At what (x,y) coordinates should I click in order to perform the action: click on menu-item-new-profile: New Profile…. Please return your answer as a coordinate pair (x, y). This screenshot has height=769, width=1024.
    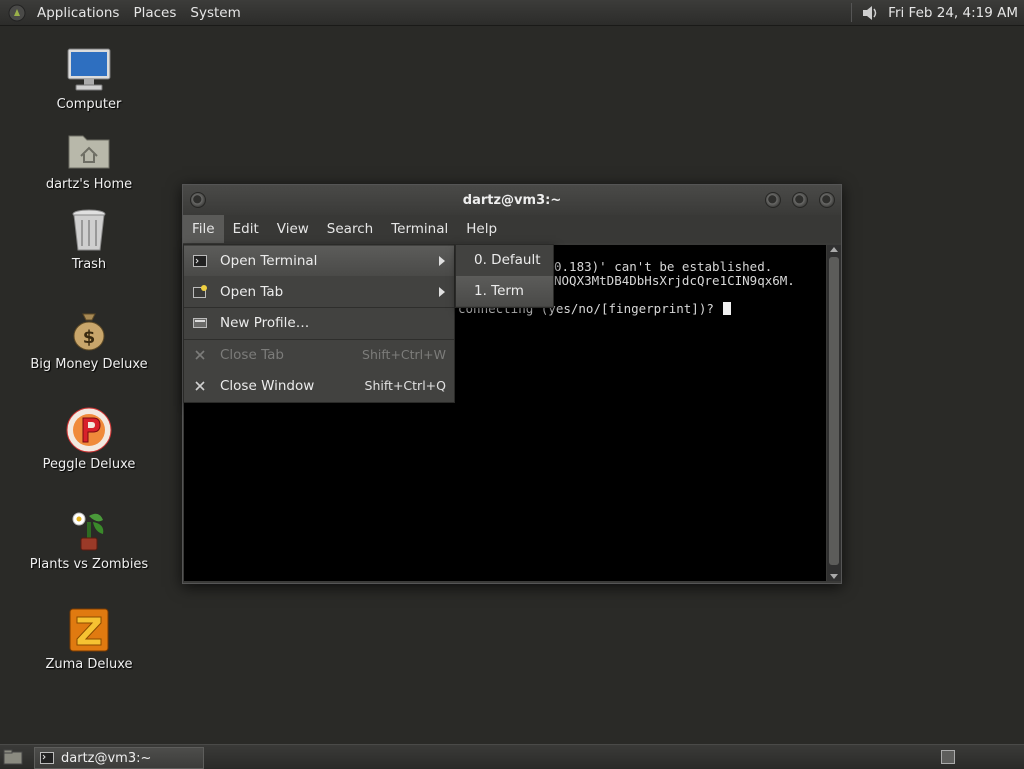
    Looking at the image, I should click on (319, 323).